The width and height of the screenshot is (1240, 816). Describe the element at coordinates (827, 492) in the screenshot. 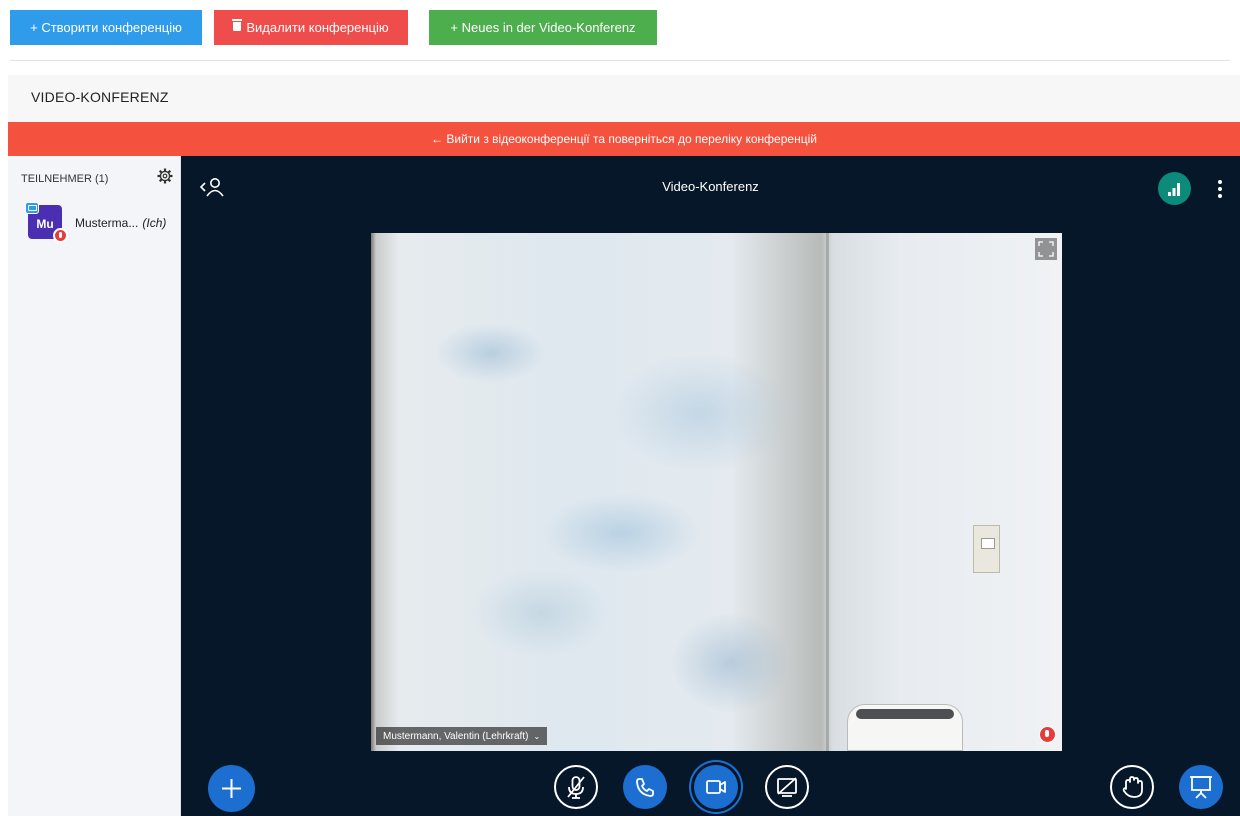

I see `video-canvas-edge` at that location.